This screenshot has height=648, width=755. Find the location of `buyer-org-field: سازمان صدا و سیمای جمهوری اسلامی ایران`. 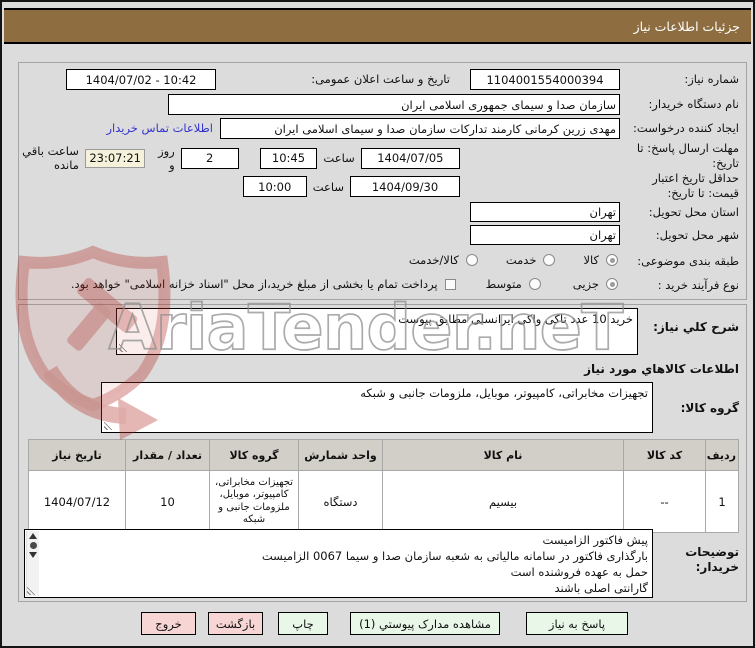

buyer-org-field: سازمان صدا و سیمای جمهوری اسلامی ایران is located at coordinates (394, 104).